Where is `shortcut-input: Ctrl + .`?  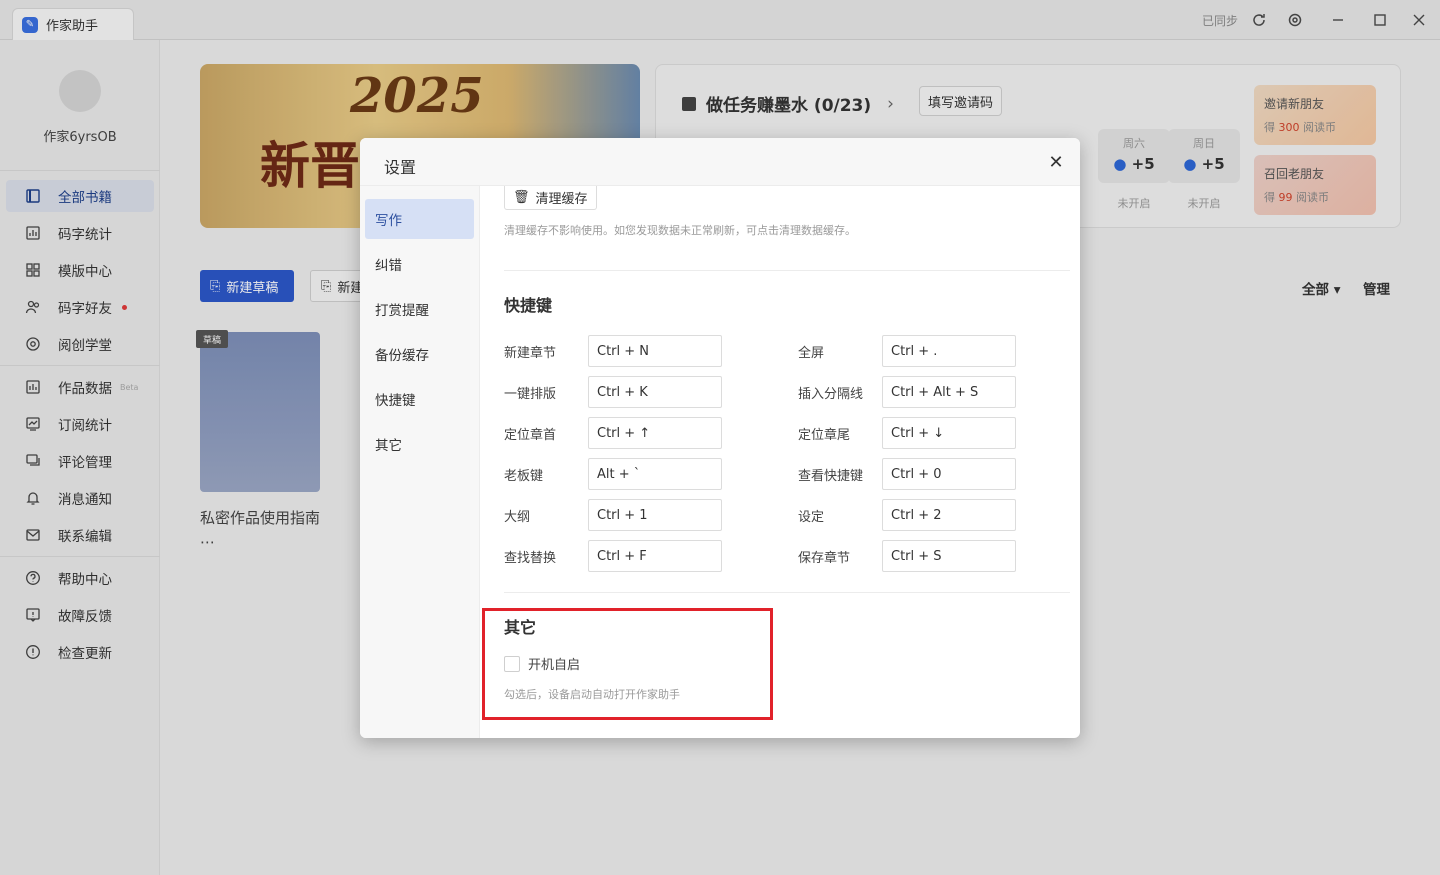
shortcut-input: Ctrl + . is located at coordinates (949, 351).